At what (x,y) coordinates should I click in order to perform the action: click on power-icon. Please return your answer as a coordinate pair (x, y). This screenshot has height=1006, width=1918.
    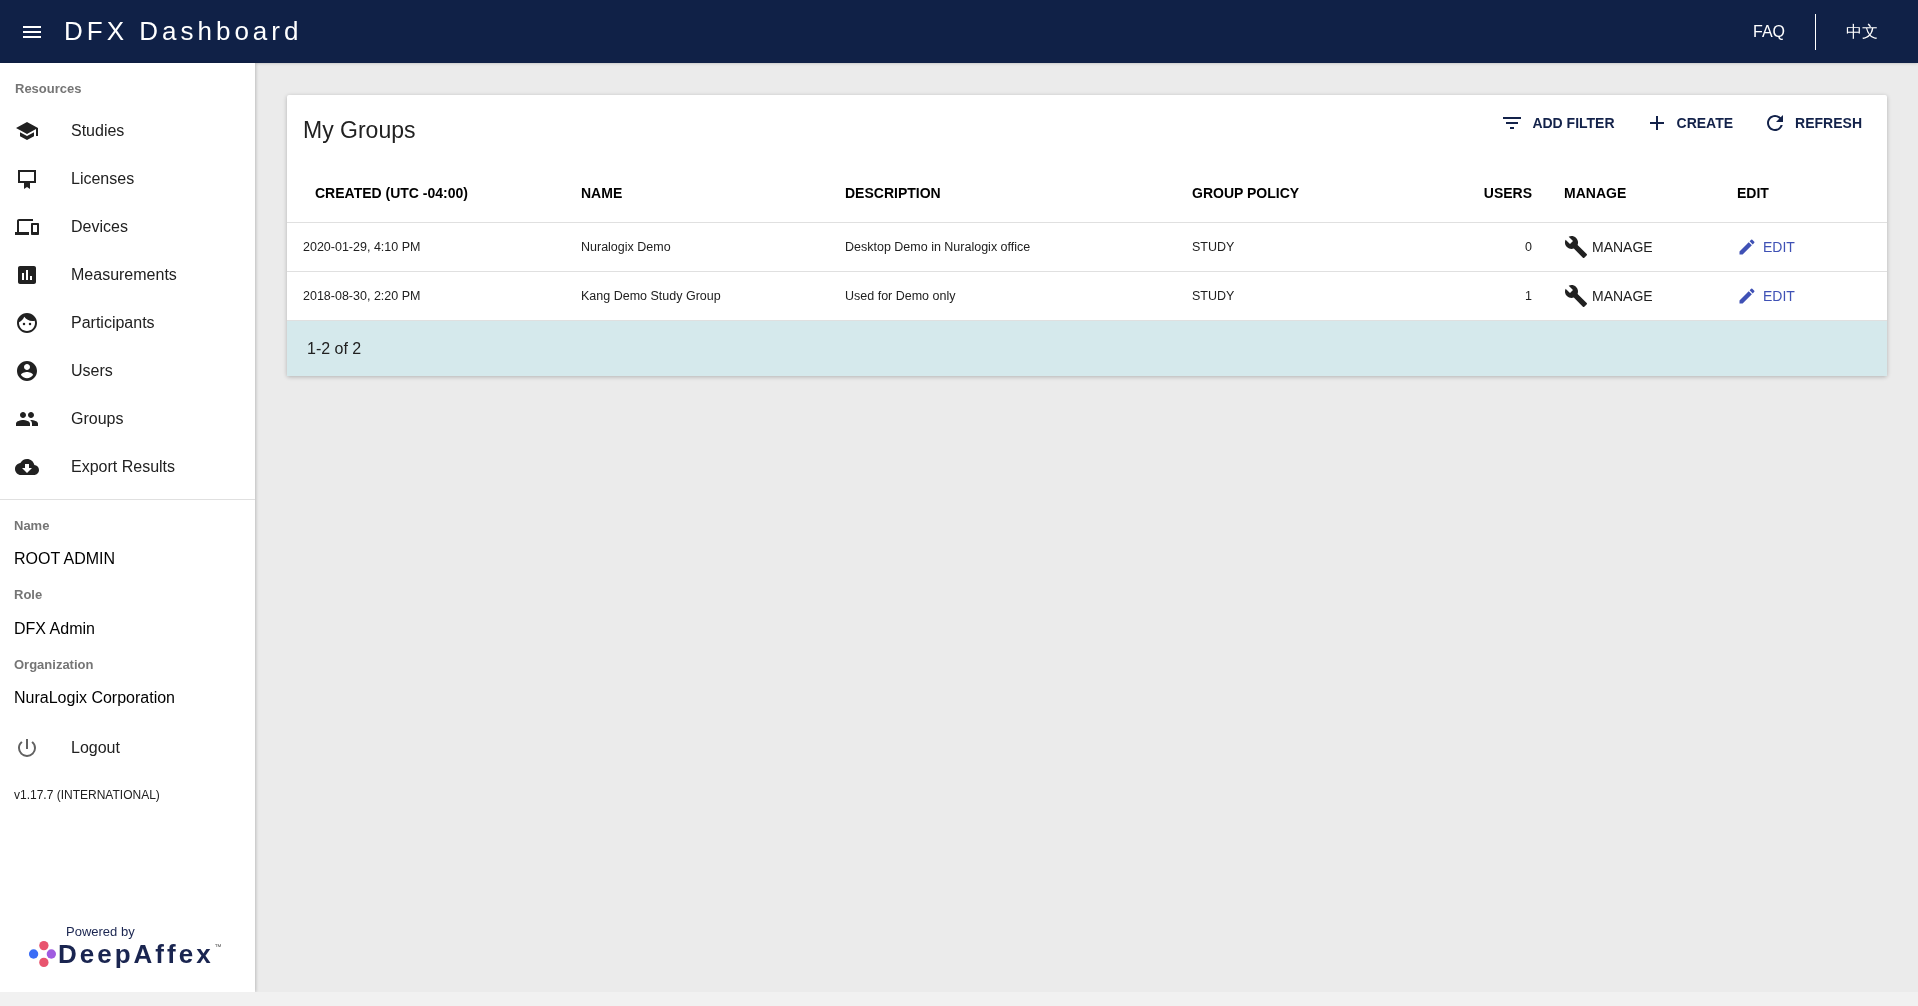
    Looking at the image, I should click on (27, 748).